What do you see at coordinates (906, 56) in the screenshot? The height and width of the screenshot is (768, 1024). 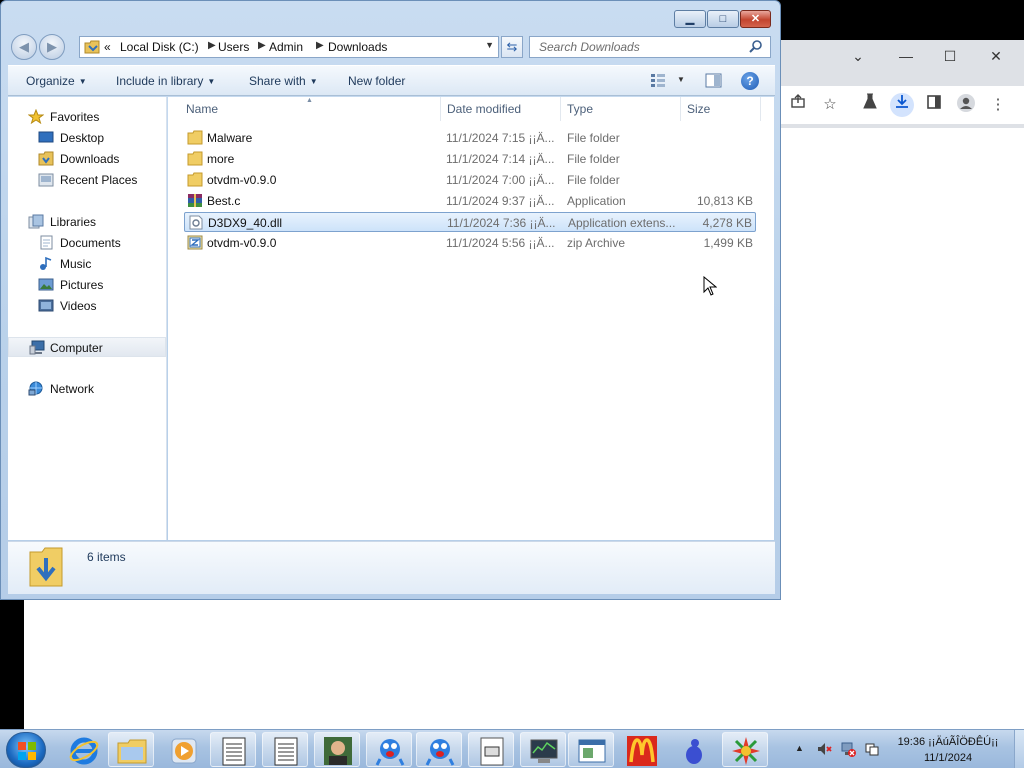 I see `browser-minimize-button: —` at bounding box center [906, 56].